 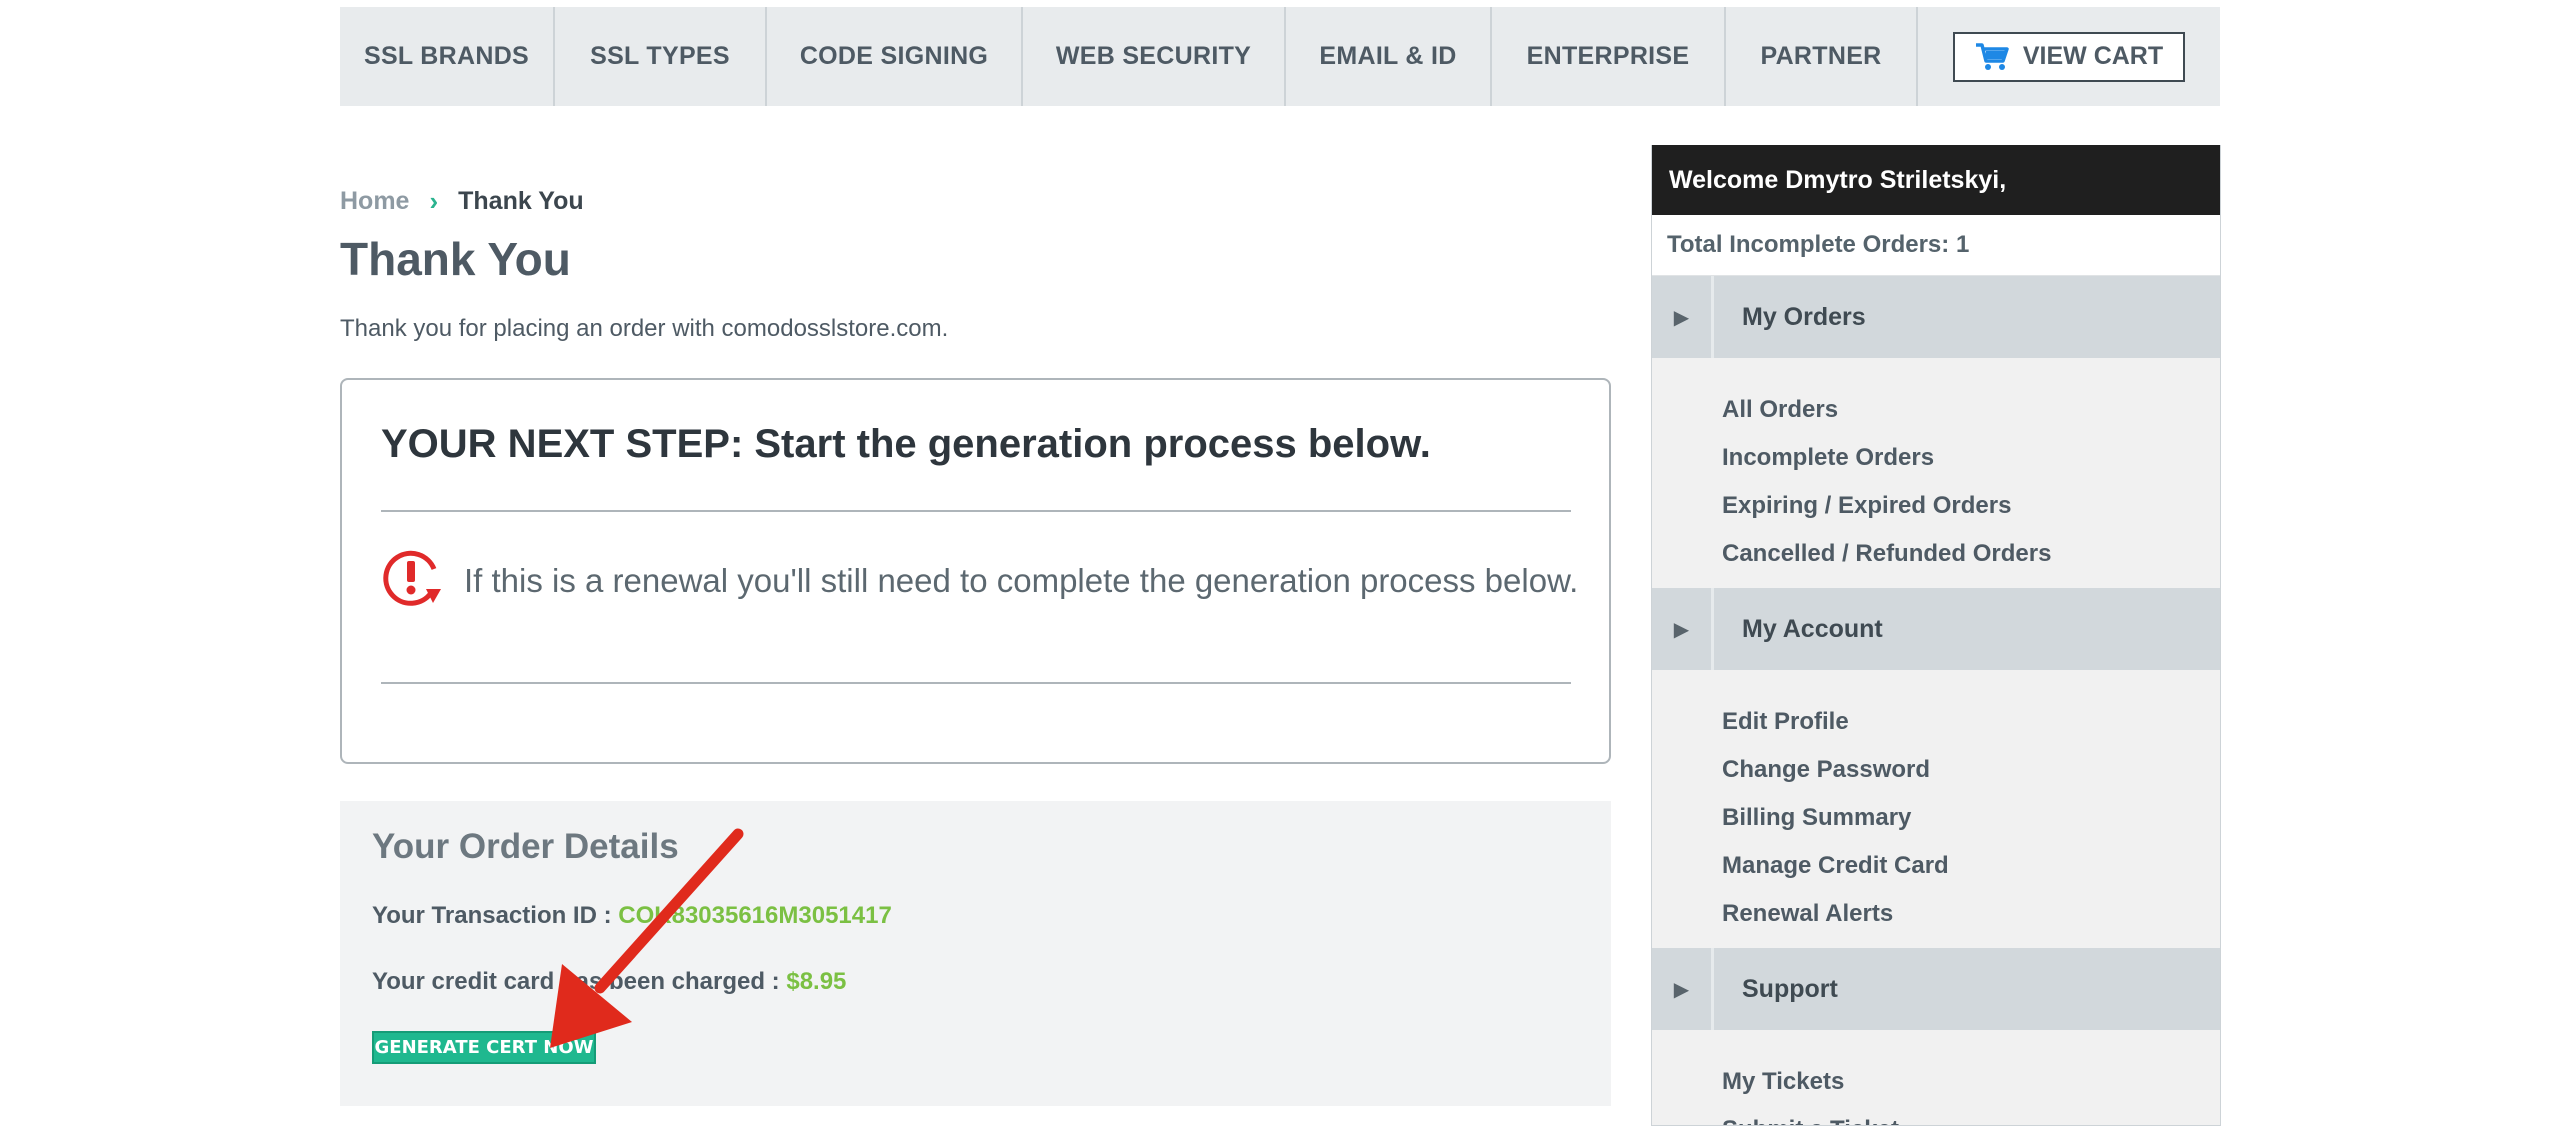 I want to click on link-my-tickets: My Tickets, so click(x=1971, y=1082).